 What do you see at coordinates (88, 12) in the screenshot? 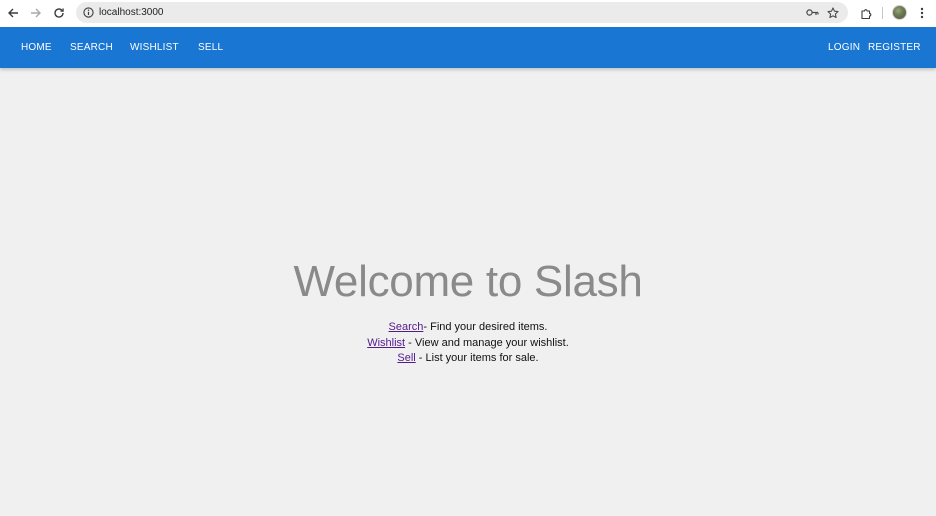
I see `info-icon` at bounding box center [88, 12].